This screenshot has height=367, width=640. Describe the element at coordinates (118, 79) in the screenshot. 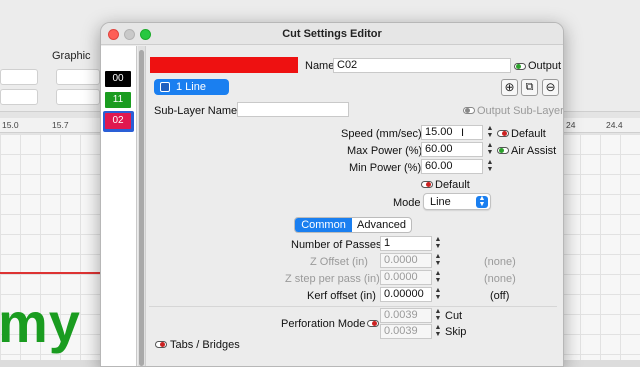

I see `layer-item-00: 00` at that location.